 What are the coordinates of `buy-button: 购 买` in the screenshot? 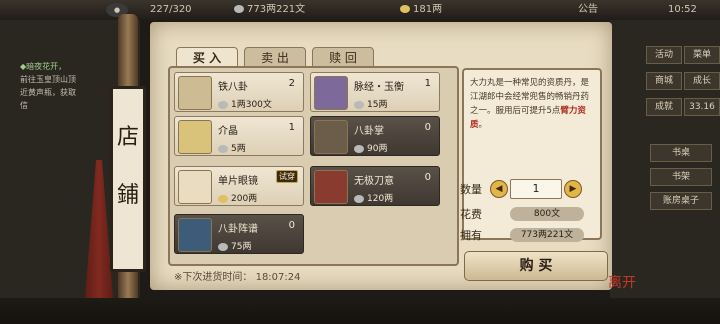 It's located at (536, 266).